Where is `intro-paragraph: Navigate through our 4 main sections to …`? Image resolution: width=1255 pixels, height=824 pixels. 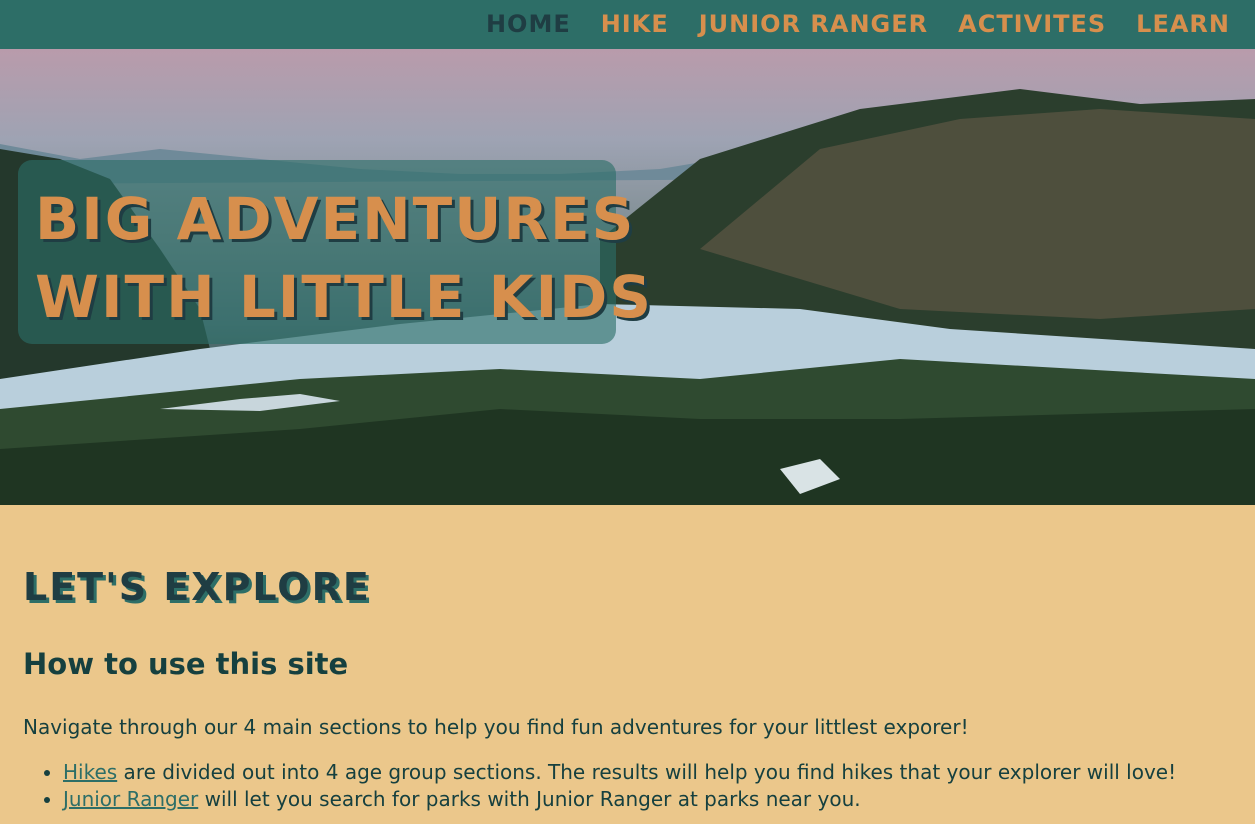 intro-paragraph: Navigate through our 4 main sections to … is located at coordinates (496, 727).